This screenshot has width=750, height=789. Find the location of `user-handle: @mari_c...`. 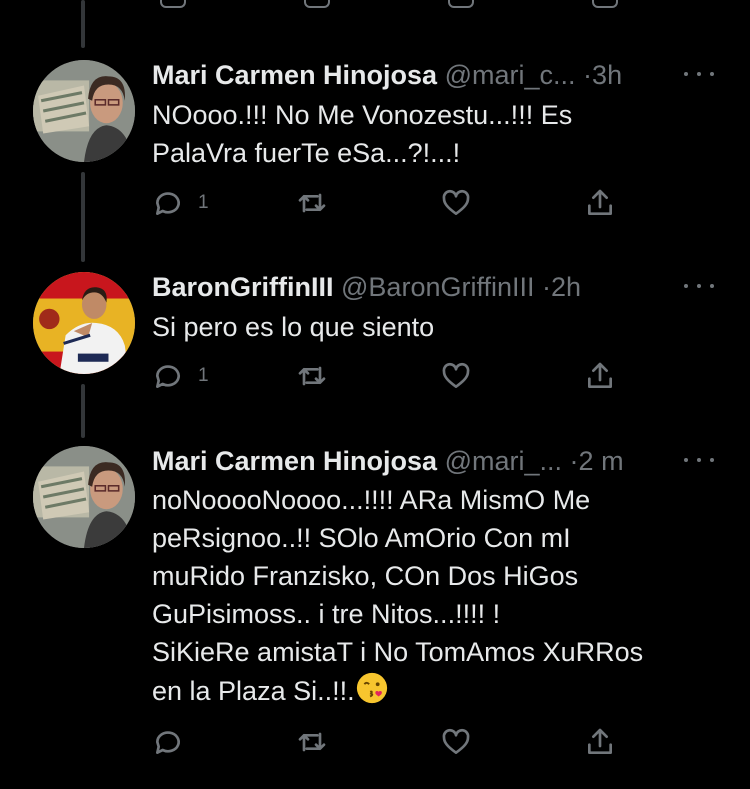

user-handle: @mari_c... is located at coordinates (510, 75).